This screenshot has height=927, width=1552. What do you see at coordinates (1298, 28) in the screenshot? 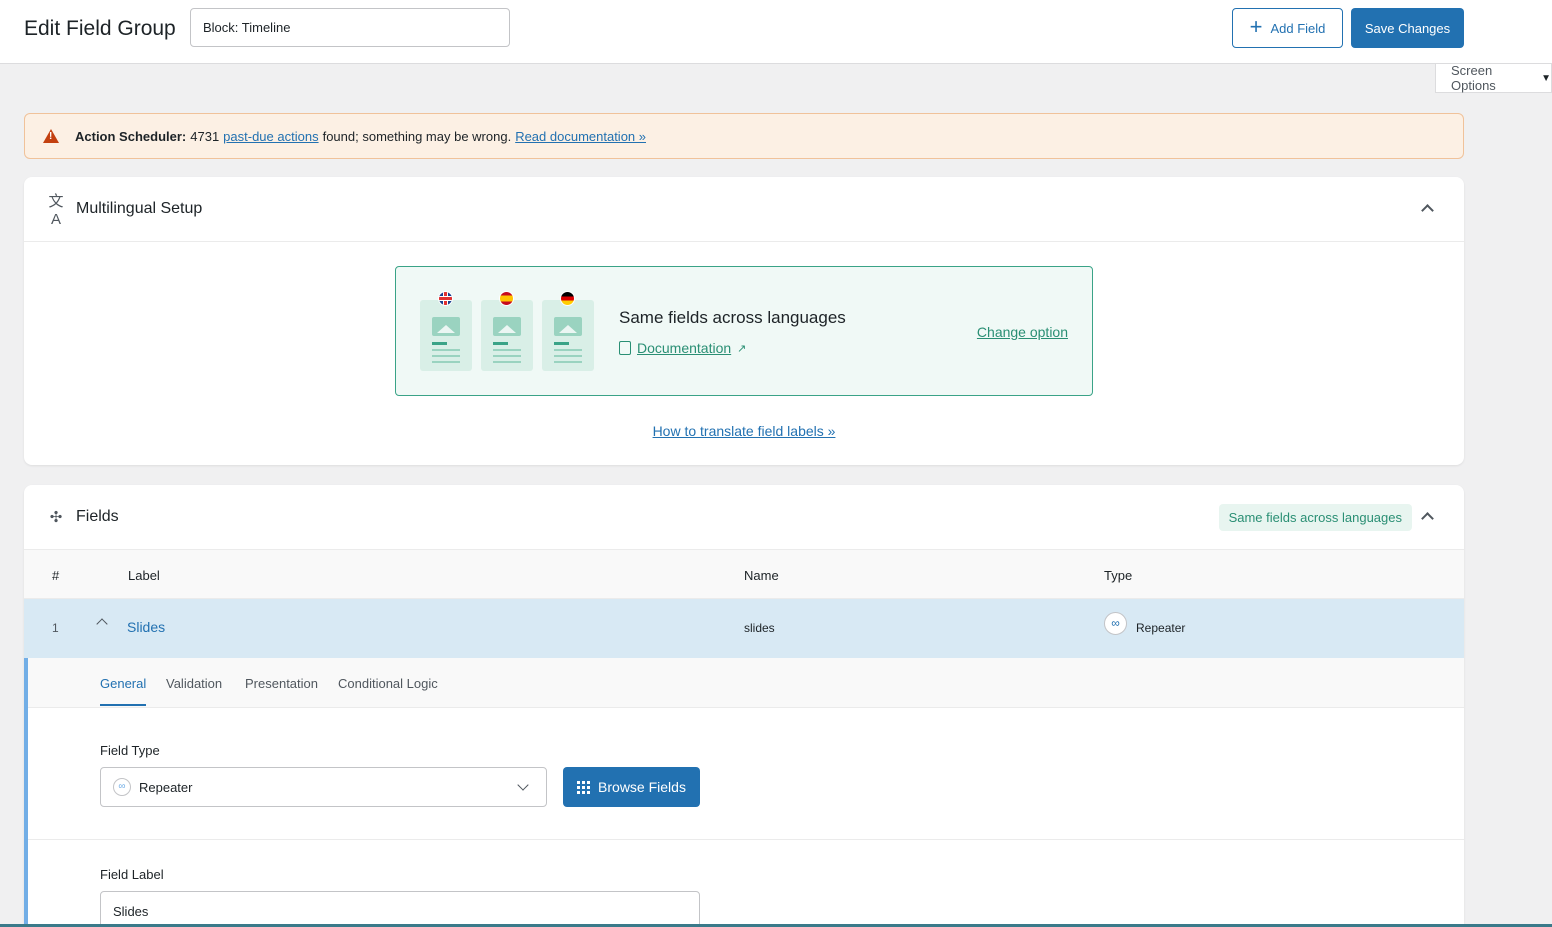
I see `add-field-label: Add Field` at bounding box center [1298, 28].